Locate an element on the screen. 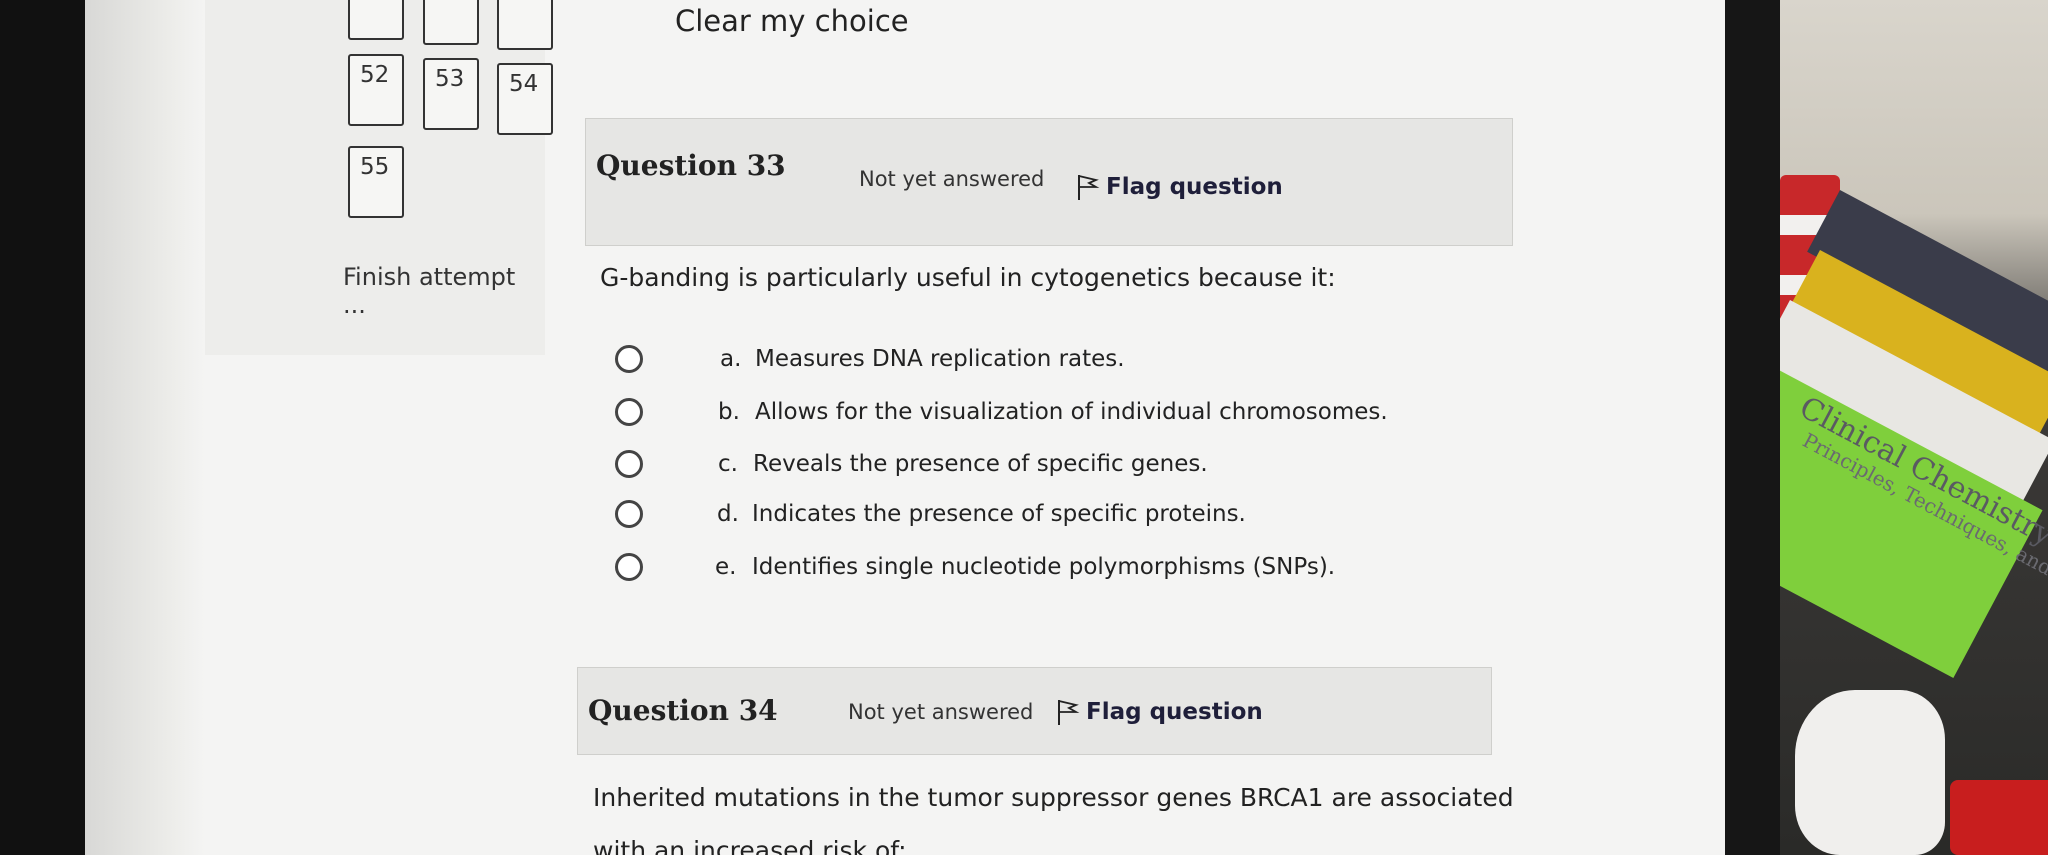 This screenshot has height=855, width=2048. option-text: Measures DNA replication rates. is located at coordinates (940, 359).